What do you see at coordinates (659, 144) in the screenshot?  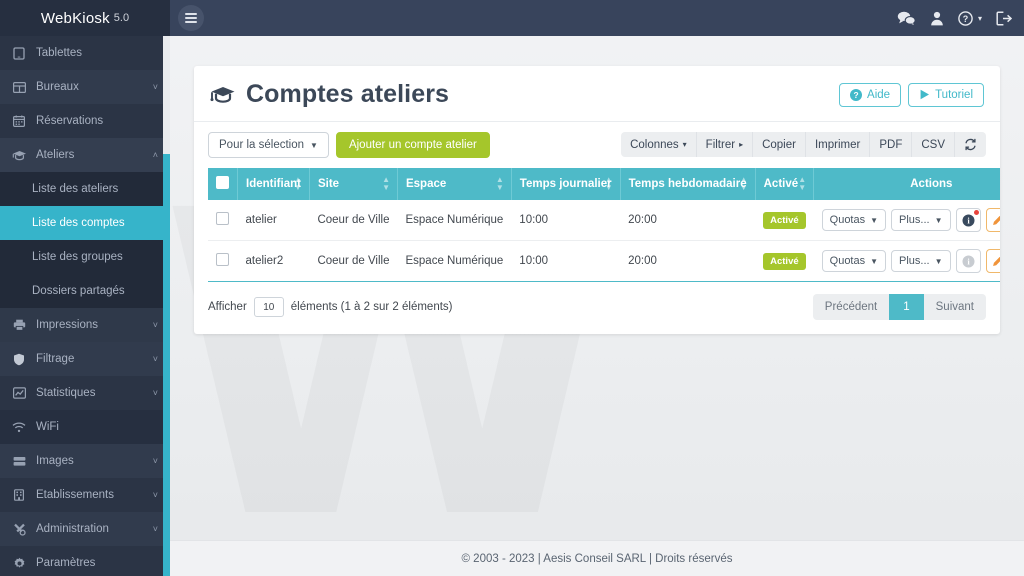 I see `colonnes-button: Colonnes ▾` at bounding box center [659, 144].